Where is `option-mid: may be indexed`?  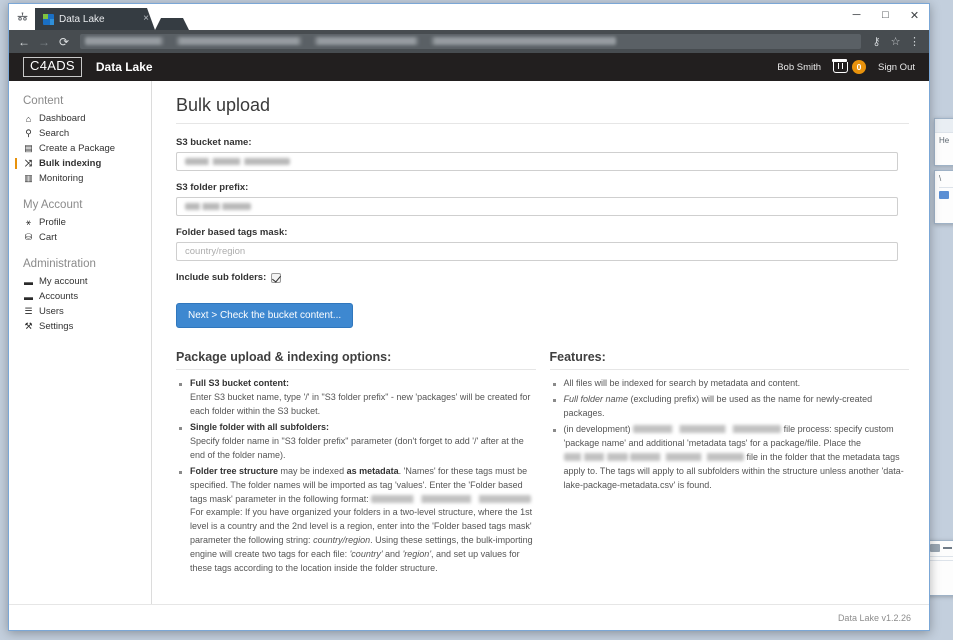 option-mid: may be indexed is located at coordinates (312, 470).